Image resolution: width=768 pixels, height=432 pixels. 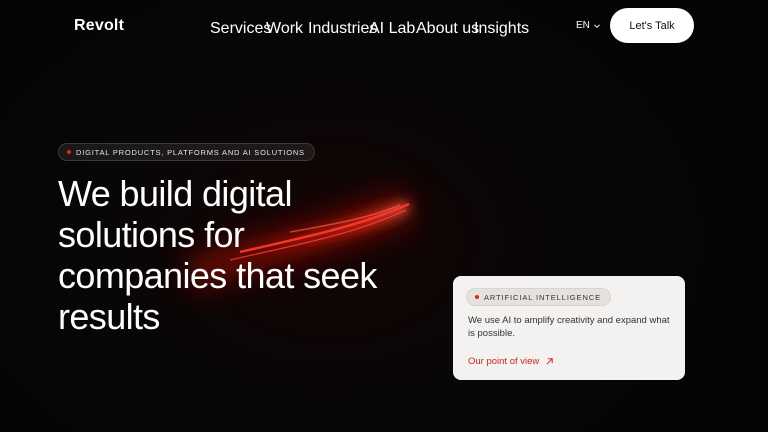 What do you see at coordinates (342, 29) in the screenshot?
I see `nav-item-industries: Industries` at bounding box center [342, 29].